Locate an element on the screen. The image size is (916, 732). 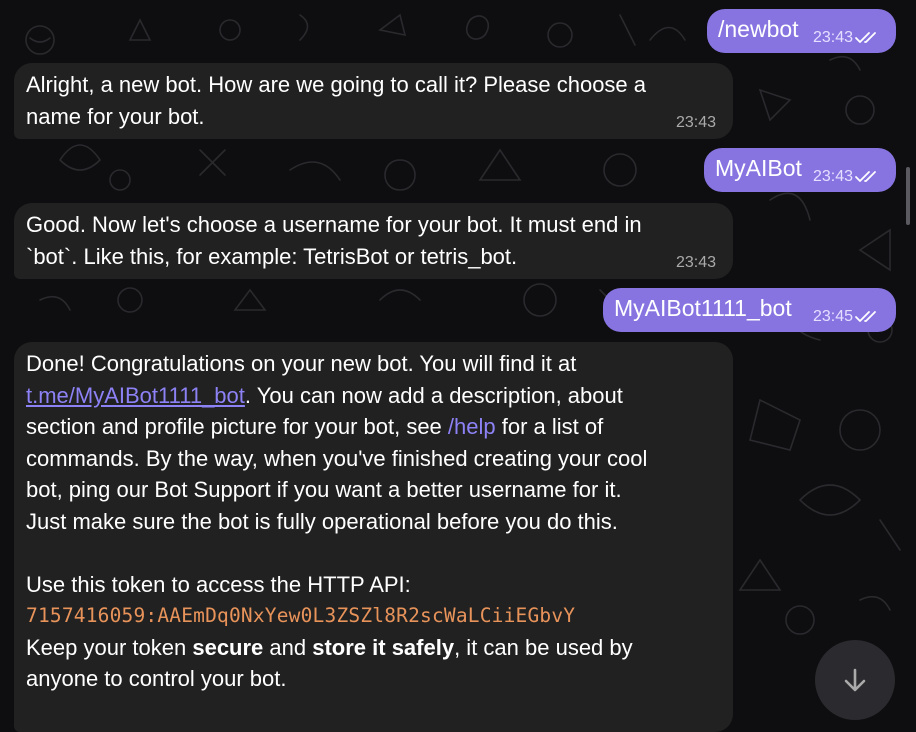
outgoing-message: MyAIBot1111_bot 23:45 is located at coordinates (749, 310).